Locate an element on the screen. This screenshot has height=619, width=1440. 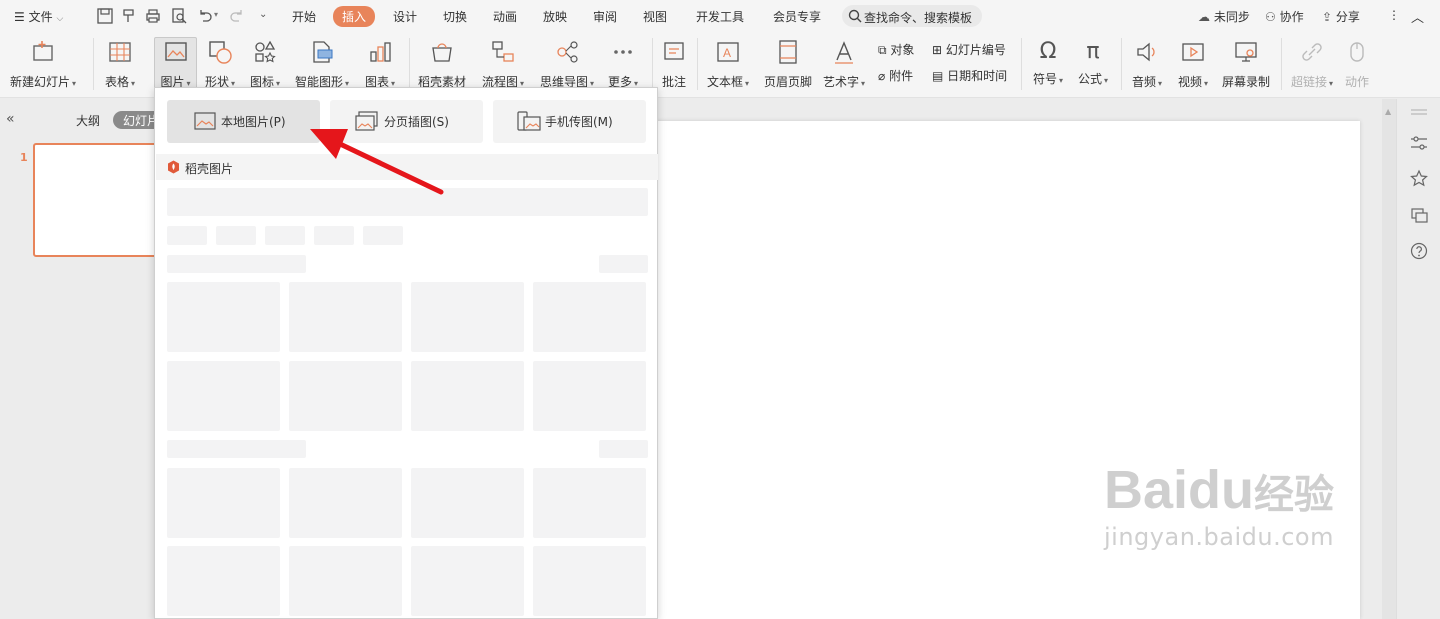
more-insert-button: 更多 ▾ is located at coordinates (623, 64).